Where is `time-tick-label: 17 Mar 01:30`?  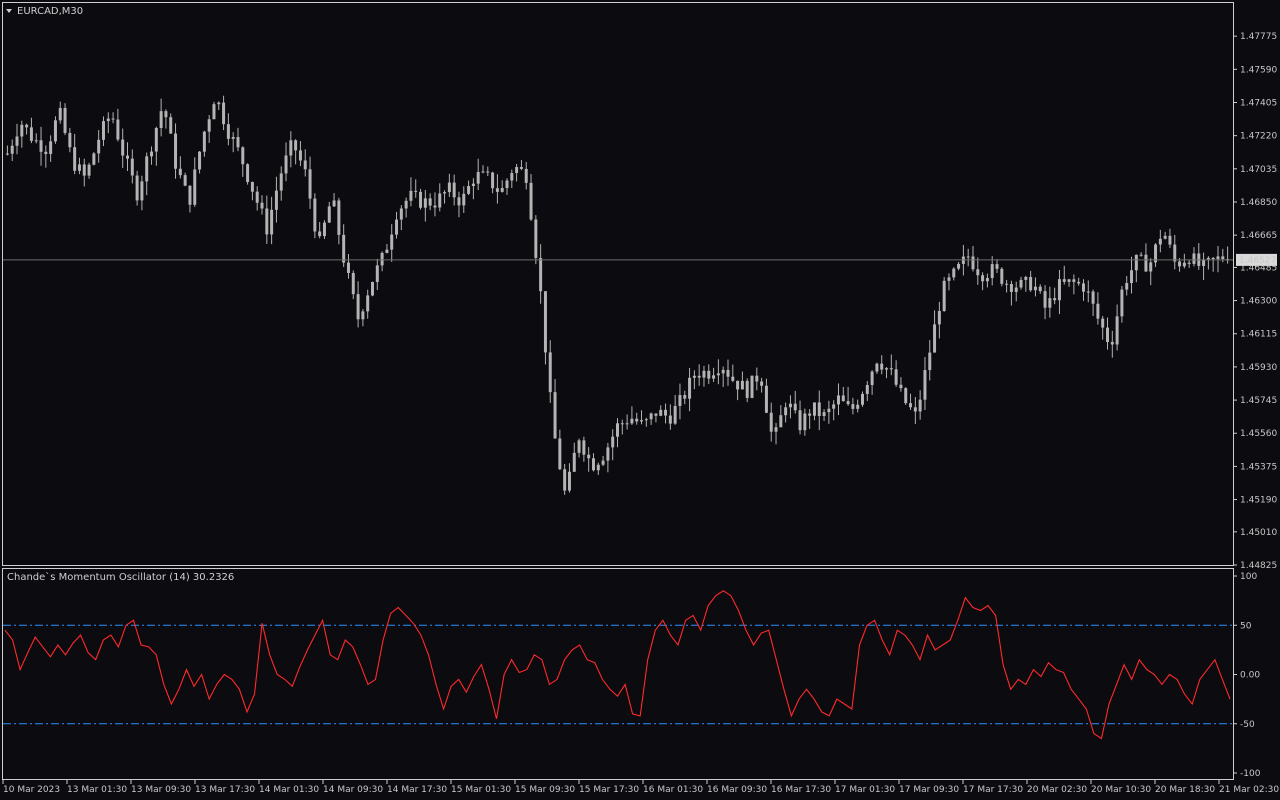 time-tick-label: 17 Mar 01:30 is located at coordinates (865, 790).